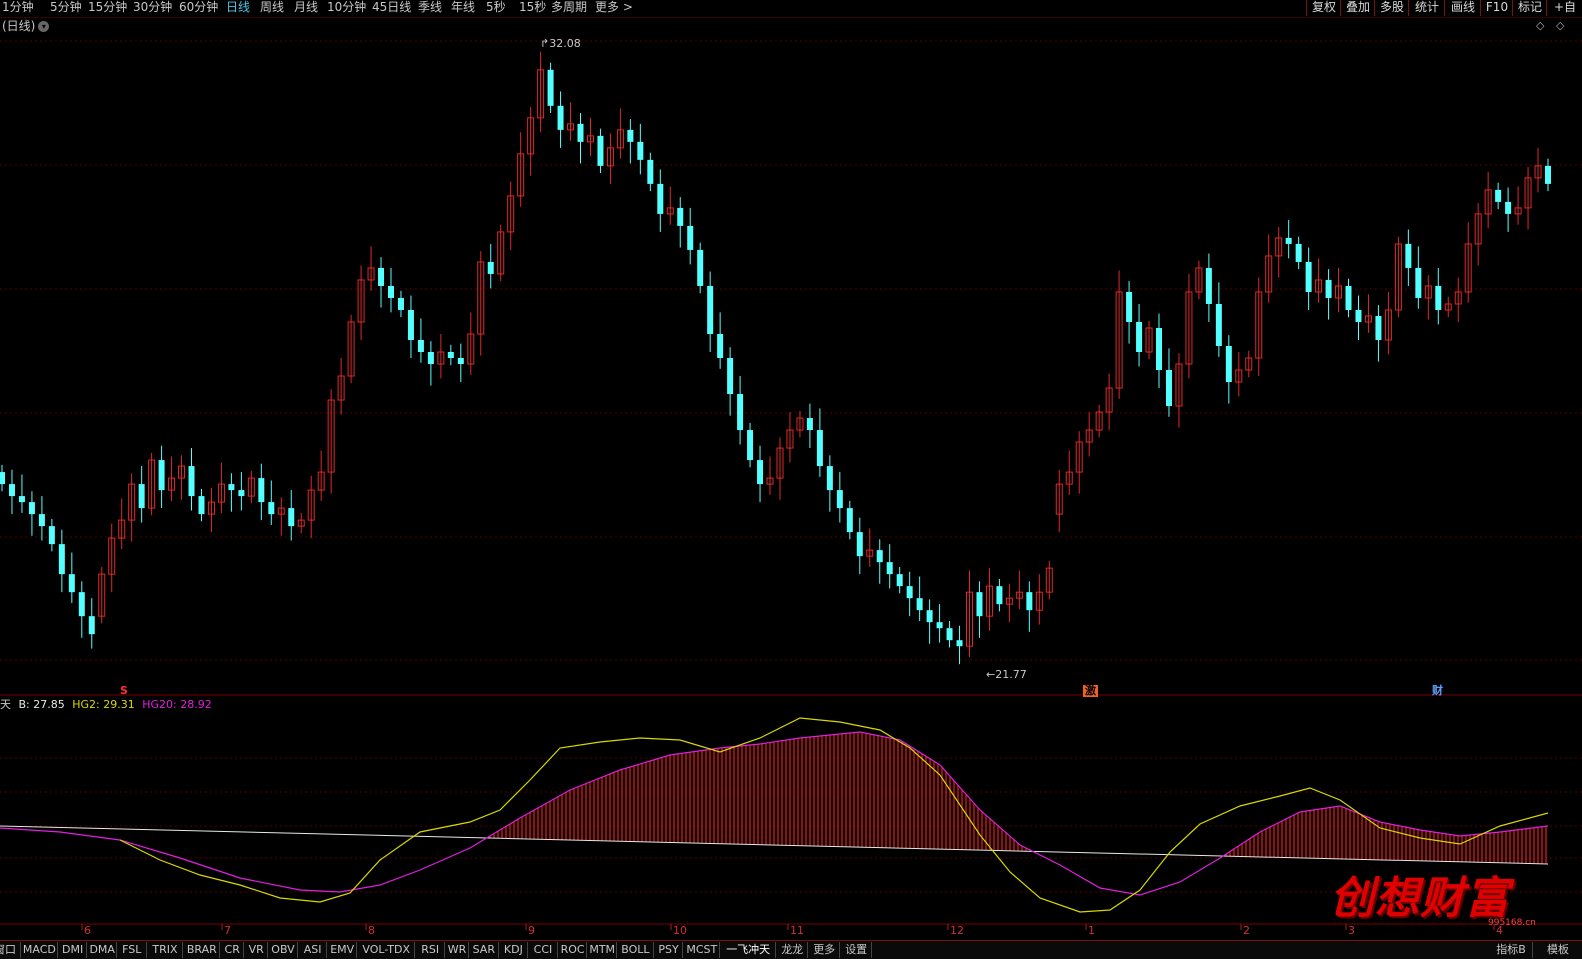 This screenshot has width=1582, height=959. Describe the element at coordinates (283, 950) in the screenshot. I see `indicator-tab-9: OBV` at that location.